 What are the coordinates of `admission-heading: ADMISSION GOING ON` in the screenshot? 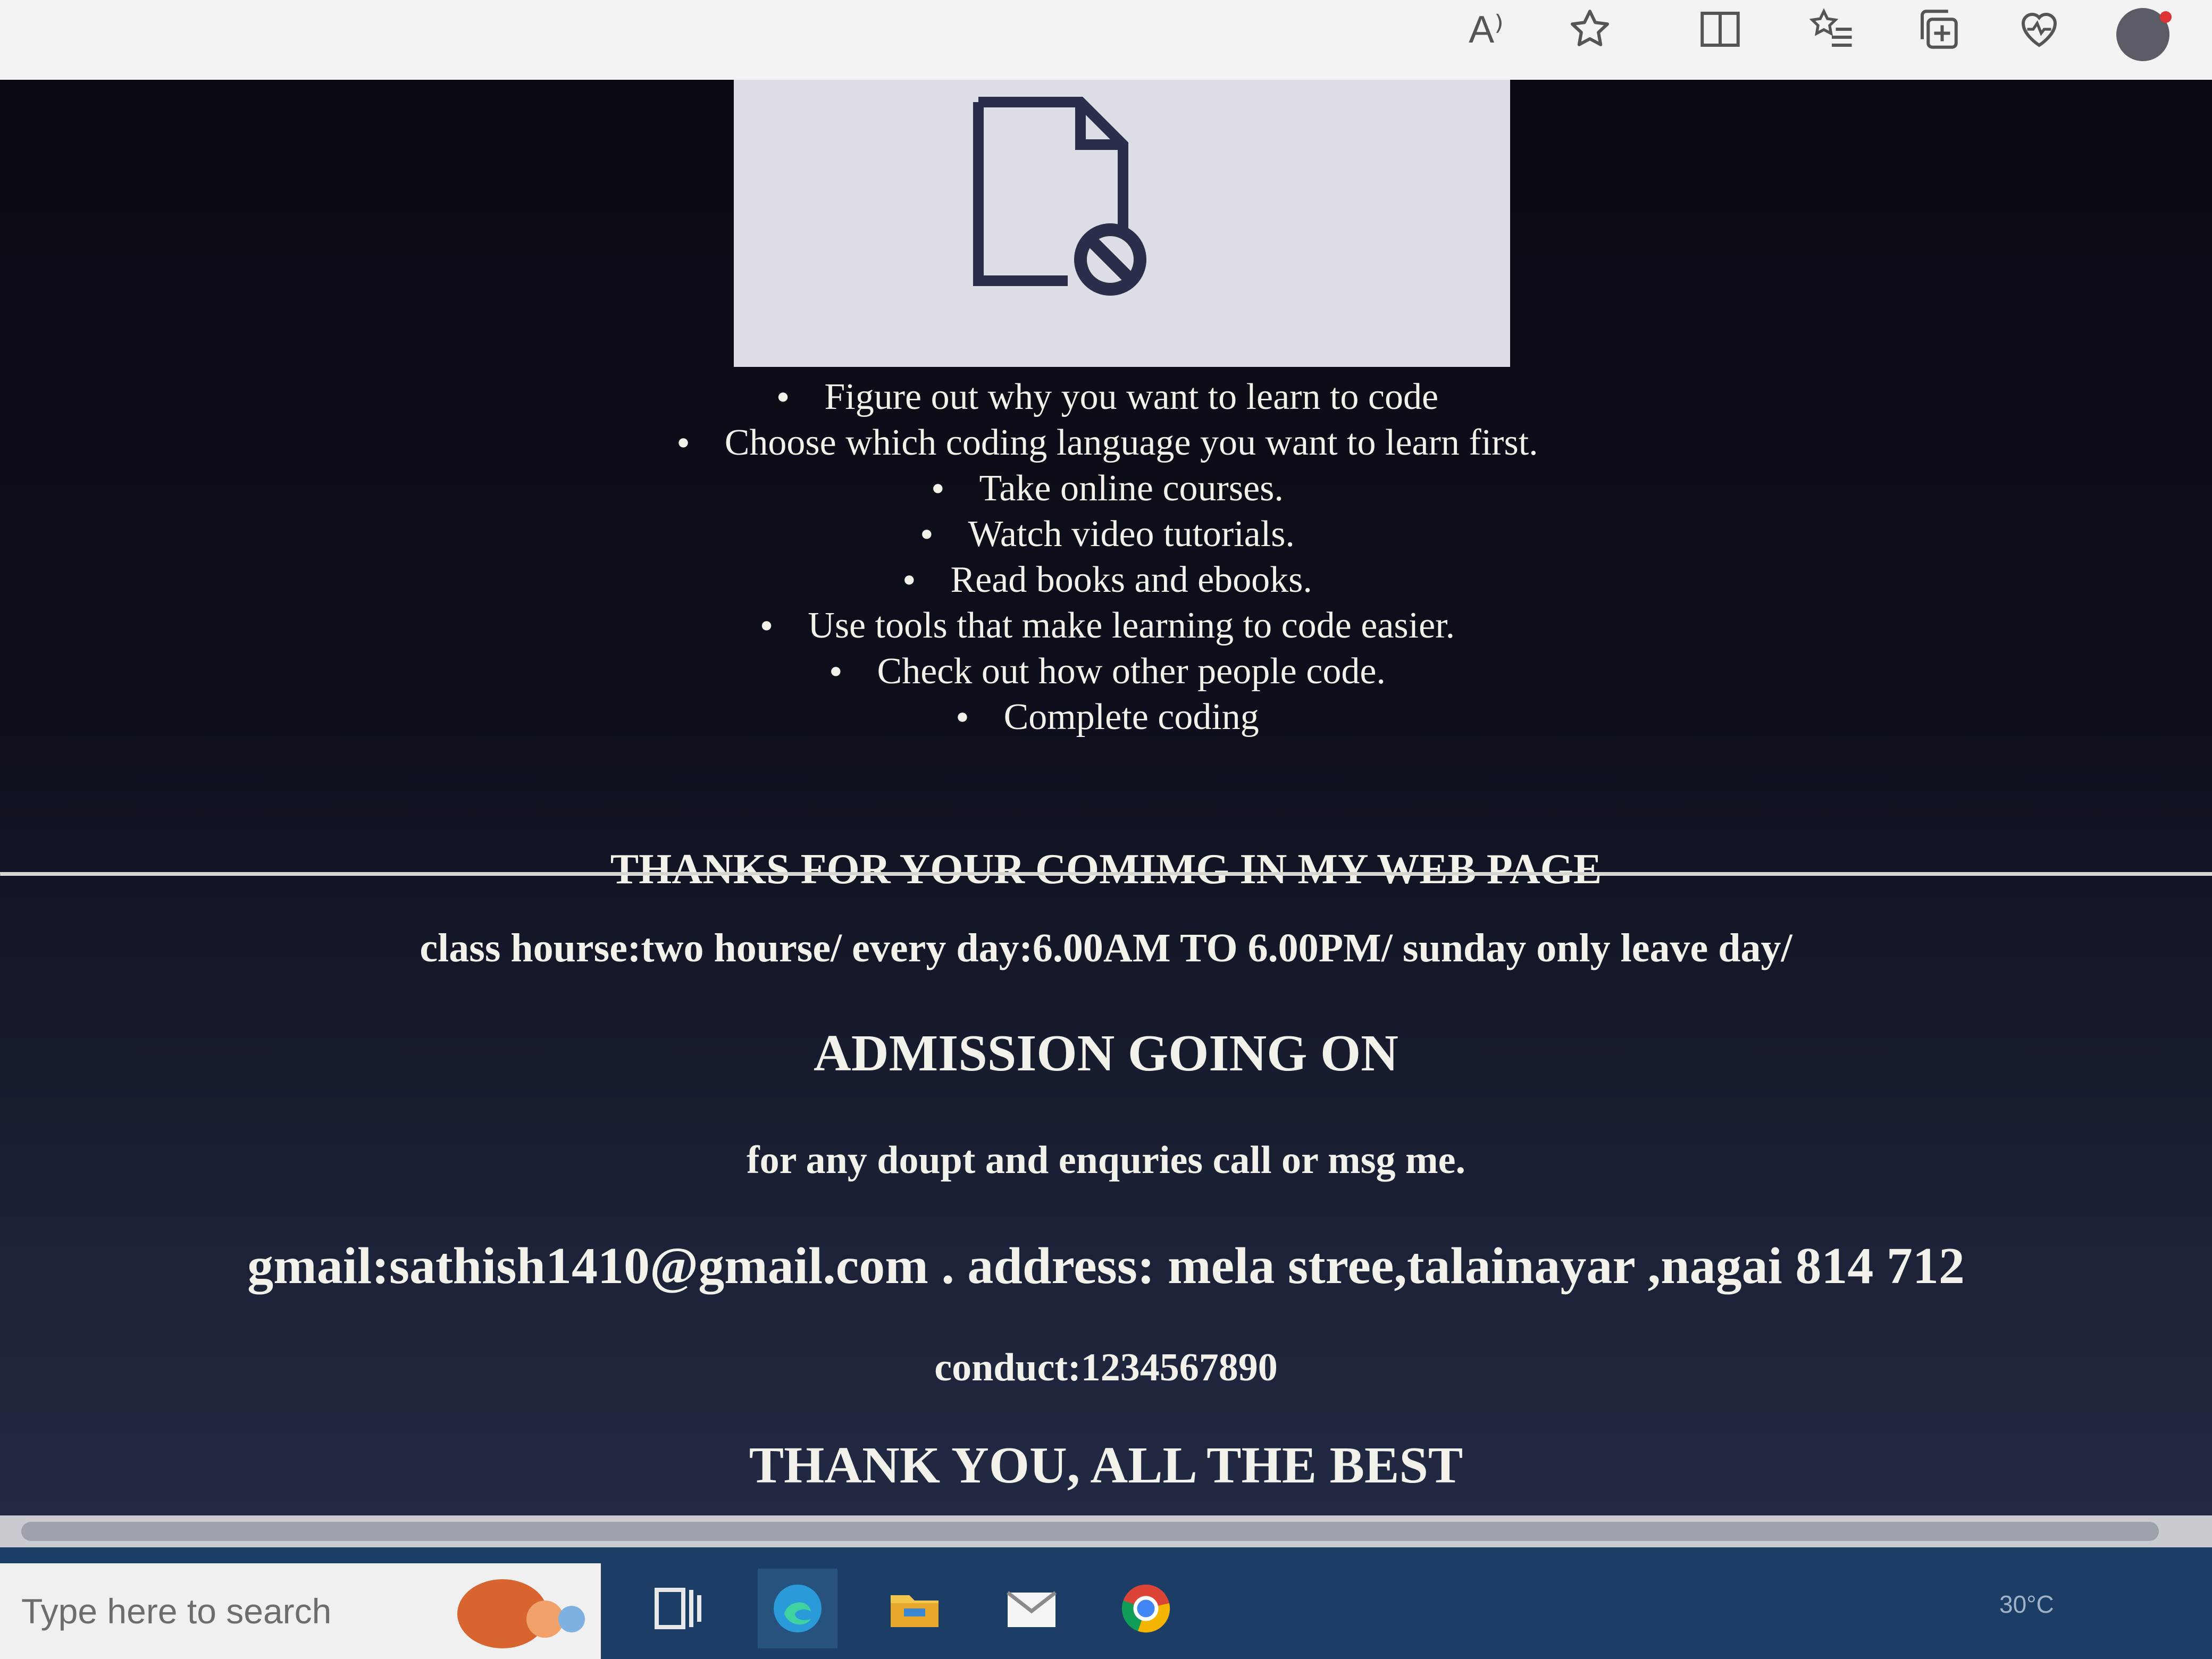 It's located at (1106, 1053).